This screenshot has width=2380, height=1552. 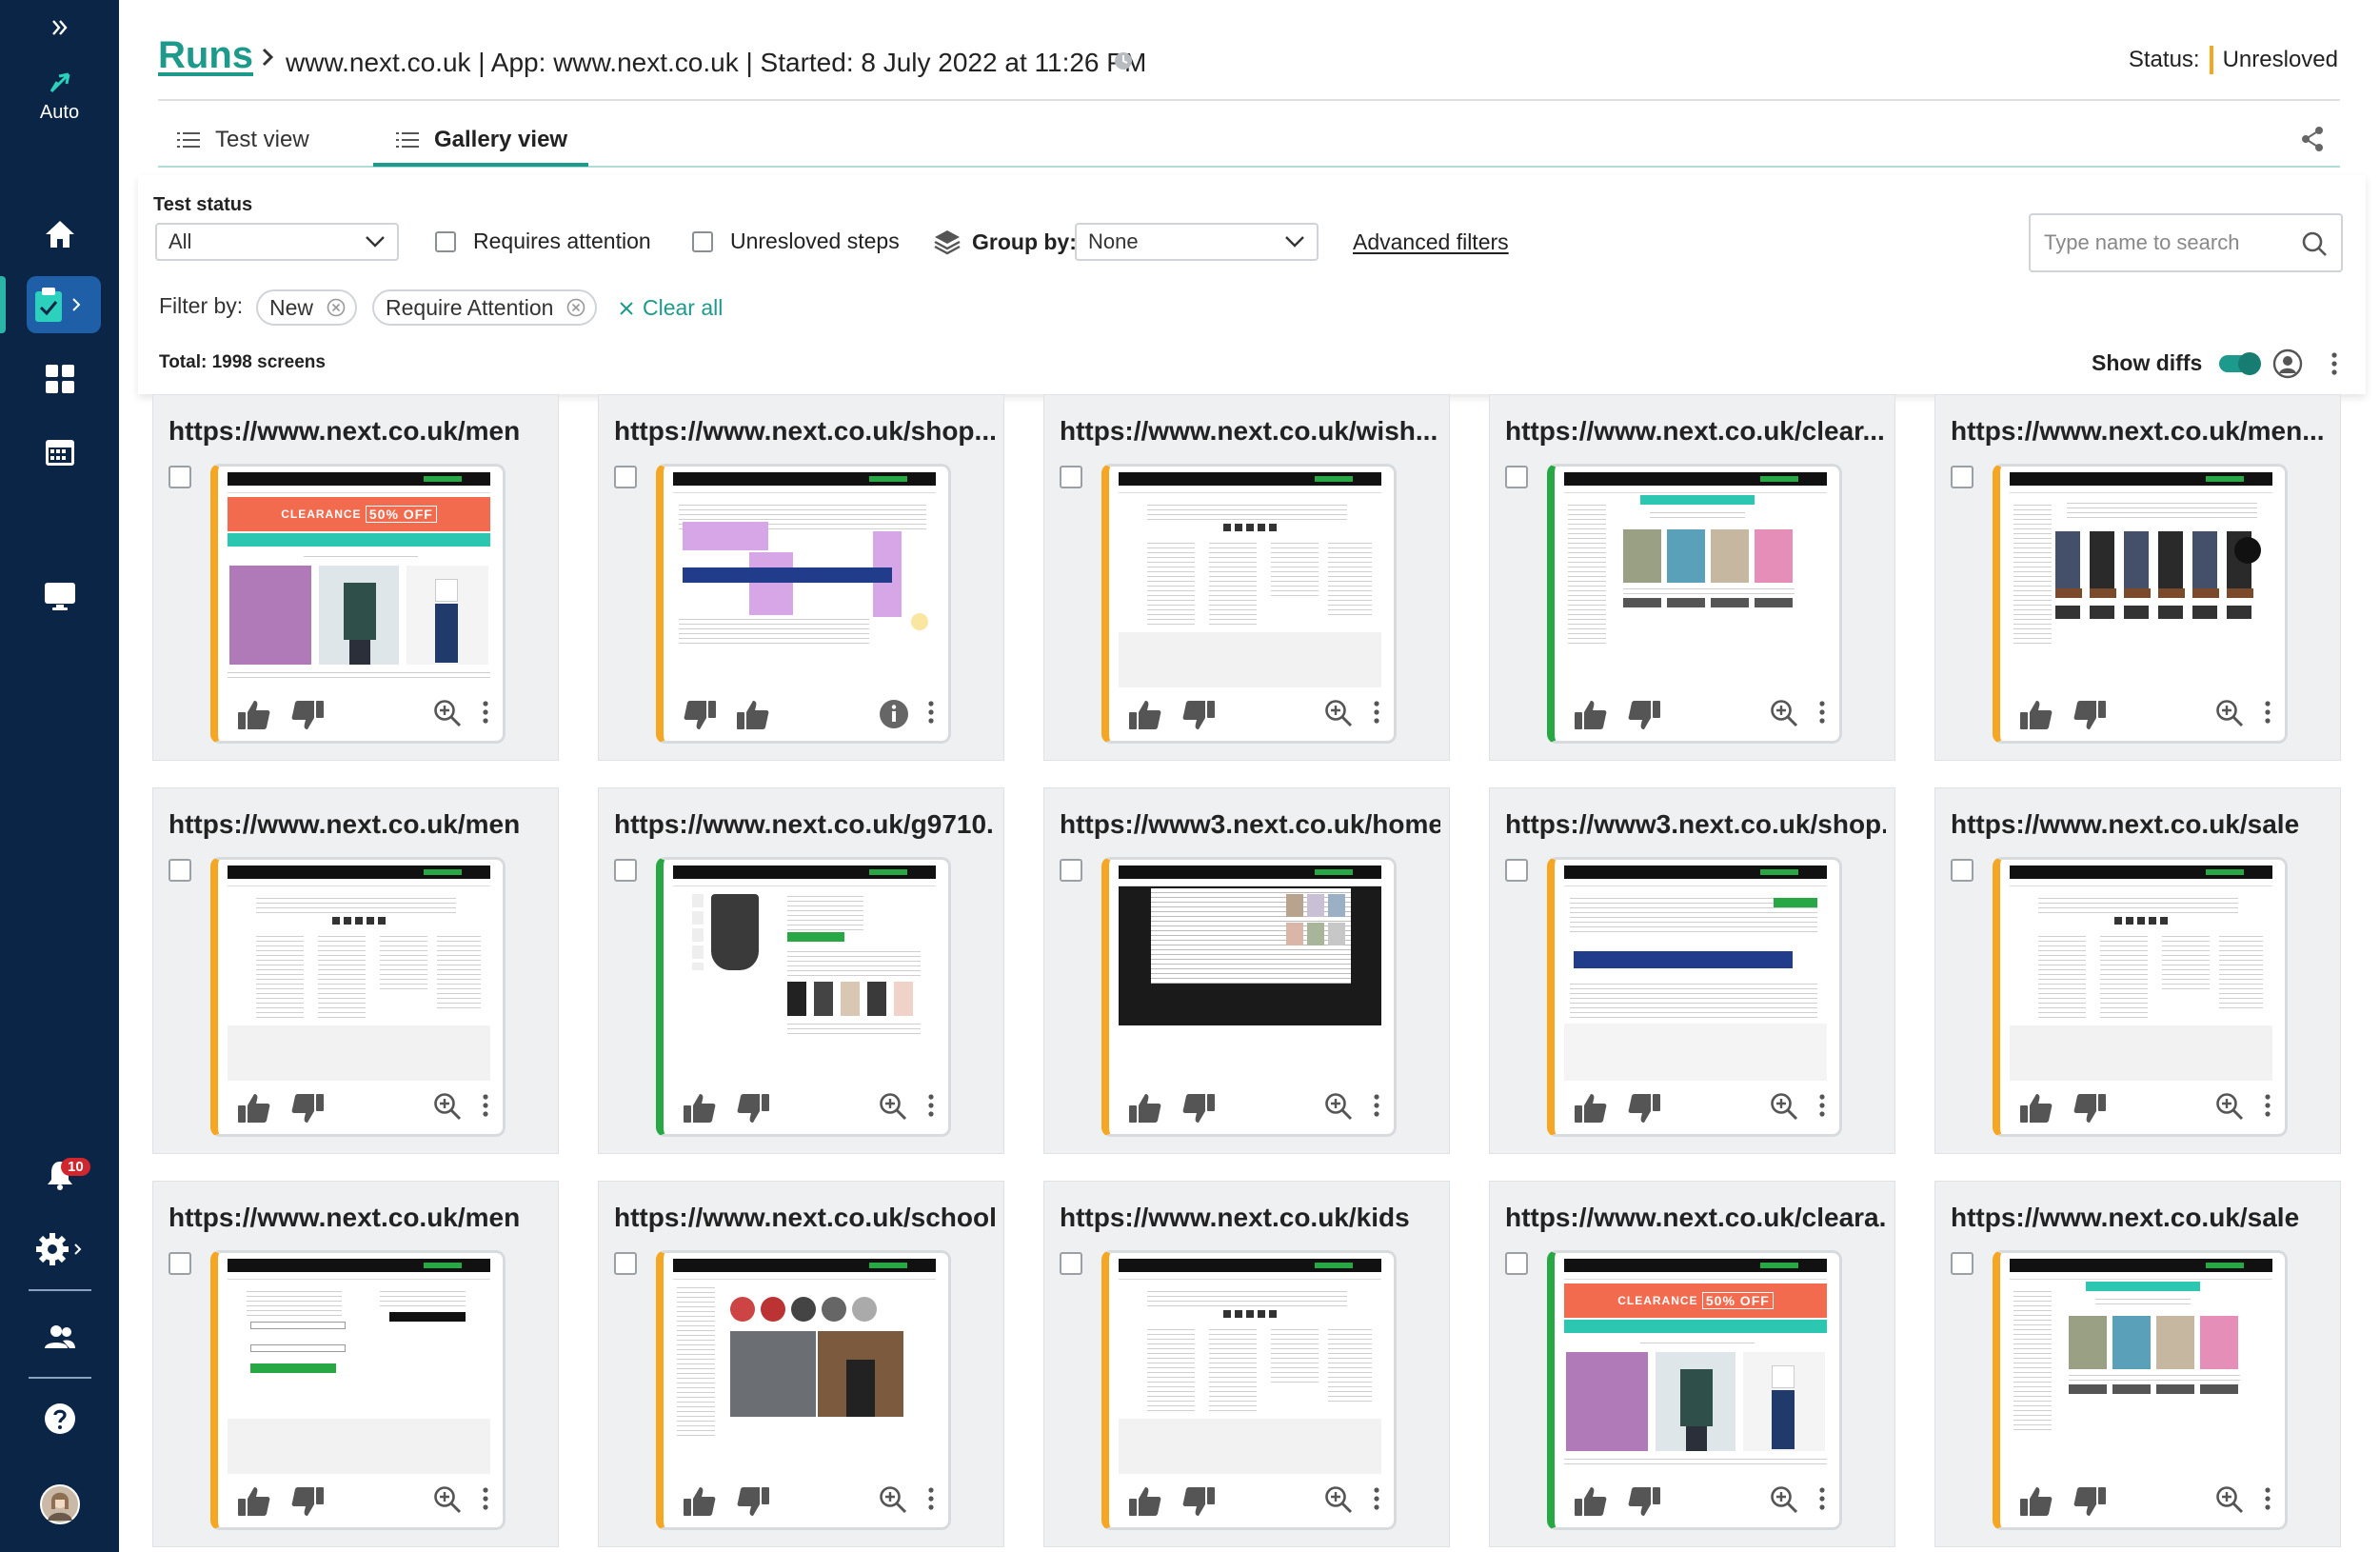 What do you see at coordinates (205, 55) in the screenshot?
I see `runs-link: Runs` at bounding box center [205, 55].